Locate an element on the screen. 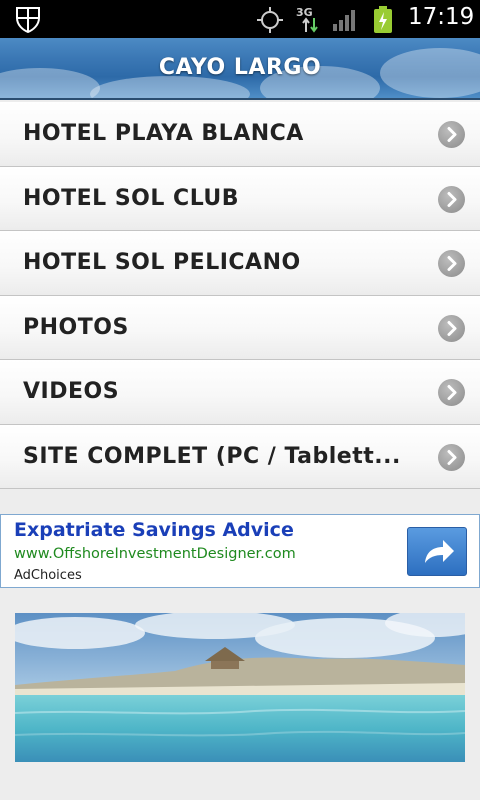 This screenshot has width=480, height=800. menu-item-photos: PHOTOS is located at coordinates (240, 327).